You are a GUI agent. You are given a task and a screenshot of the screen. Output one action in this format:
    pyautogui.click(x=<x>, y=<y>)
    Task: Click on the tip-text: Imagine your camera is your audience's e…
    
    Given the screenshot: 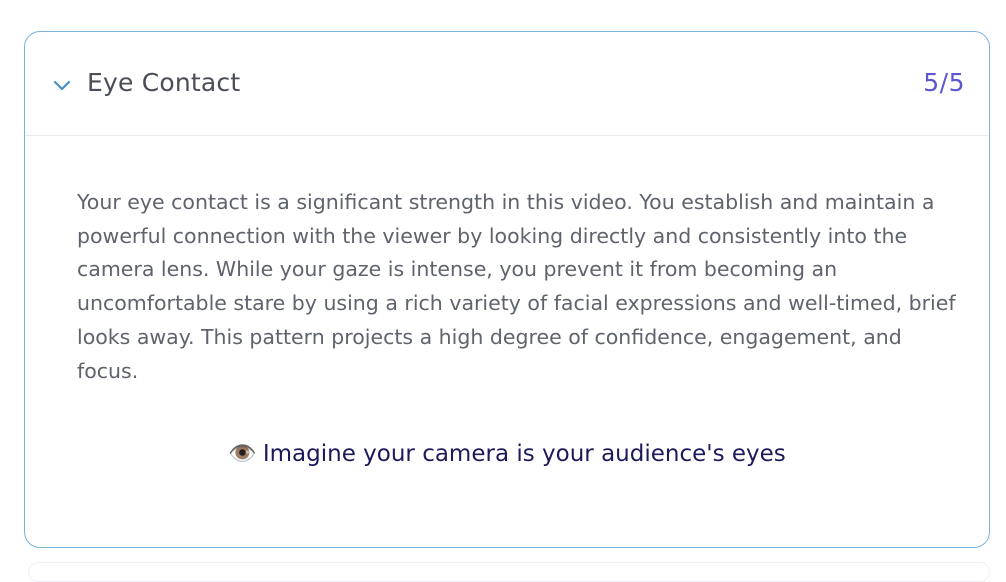 What is the action you would take?
    pyautogui.click(x=524, y=454)
    